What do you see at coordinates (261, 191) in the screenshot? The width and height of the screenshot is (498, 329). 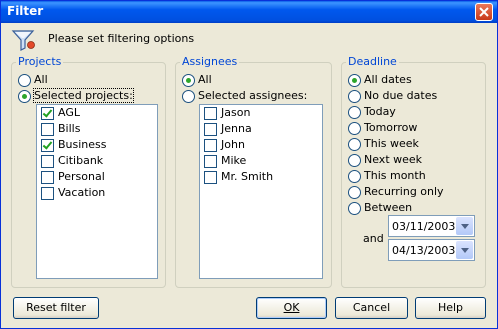 I see `assignees-list: Jason Jenna John Mike Mr. Smith` at bounding box center [261, 191].